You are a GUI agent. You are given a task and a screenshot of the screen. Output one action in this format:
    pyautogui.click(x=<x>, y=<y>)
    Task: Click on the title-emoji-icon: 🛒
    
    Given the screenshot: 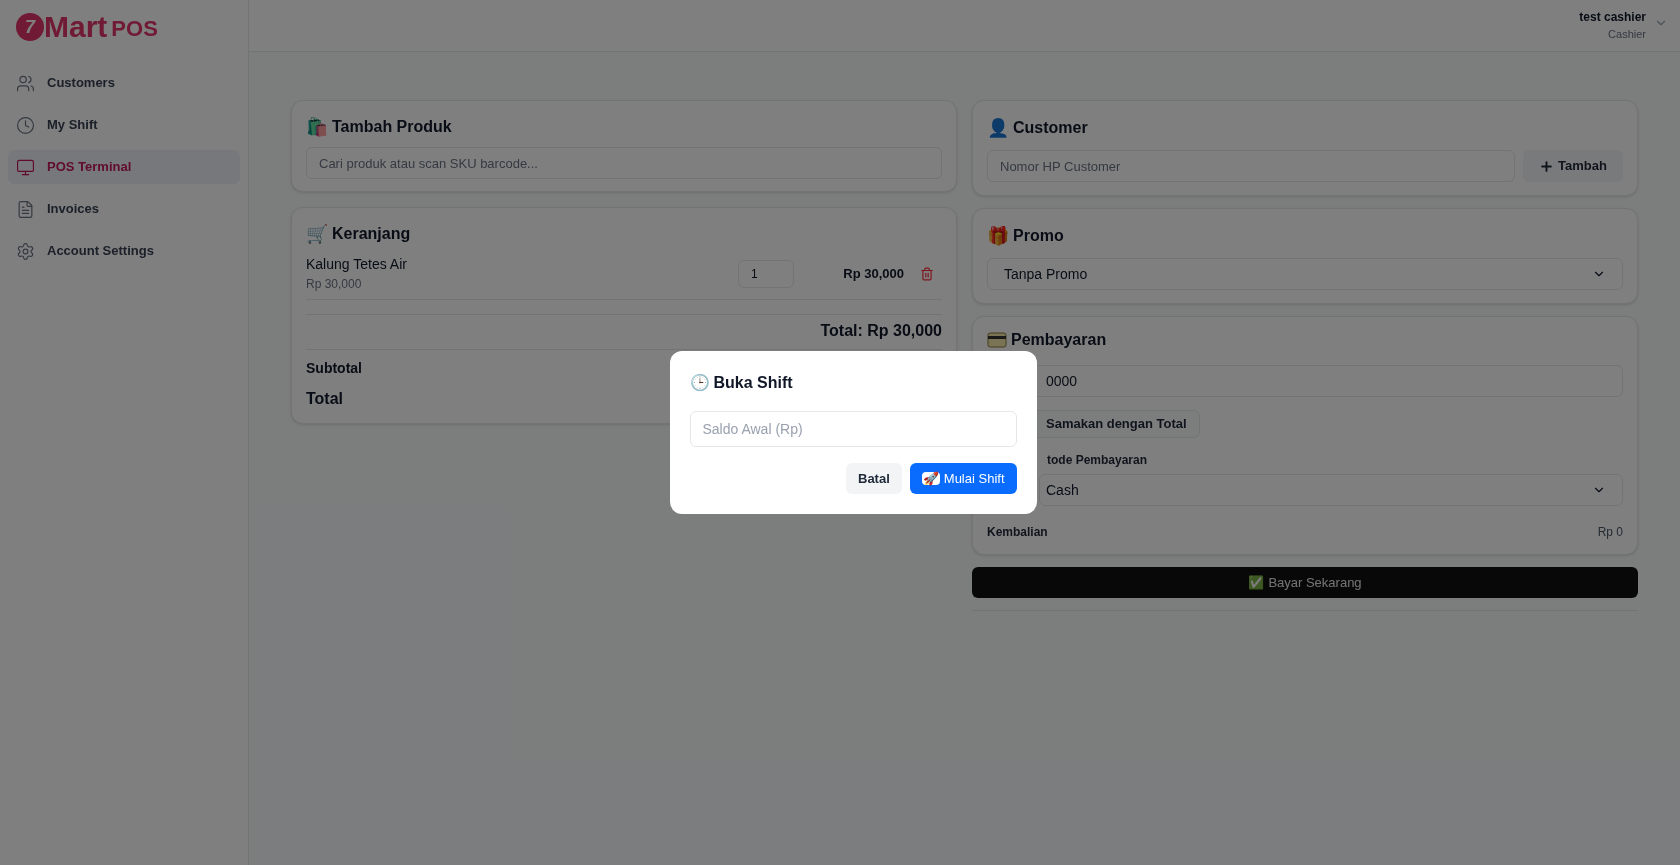 What is the action you would take?
    pyautogui.click(x=317, y=234)
    